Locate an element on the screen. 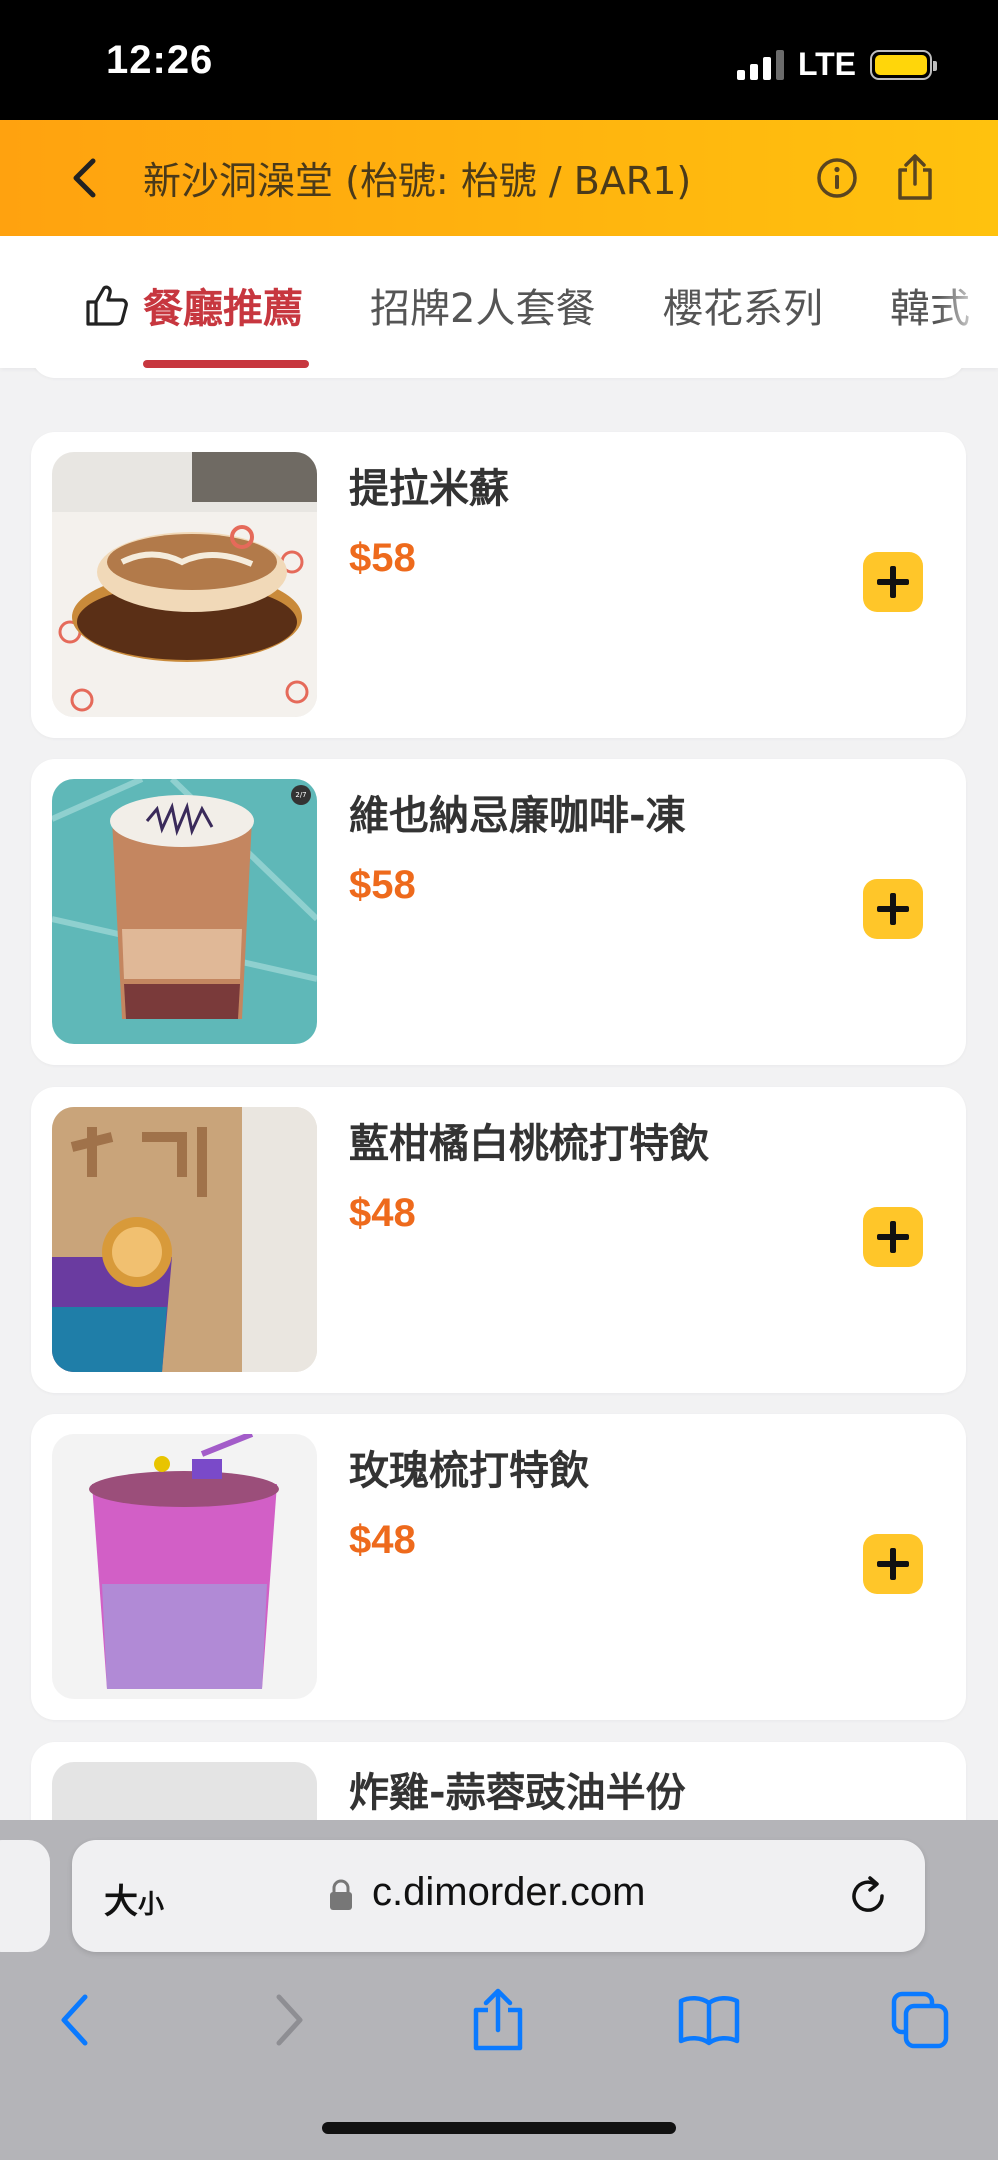 The height and width of the screenshot is (2160, 998). chevron-right-icon is located at coordinates (289, 2020).